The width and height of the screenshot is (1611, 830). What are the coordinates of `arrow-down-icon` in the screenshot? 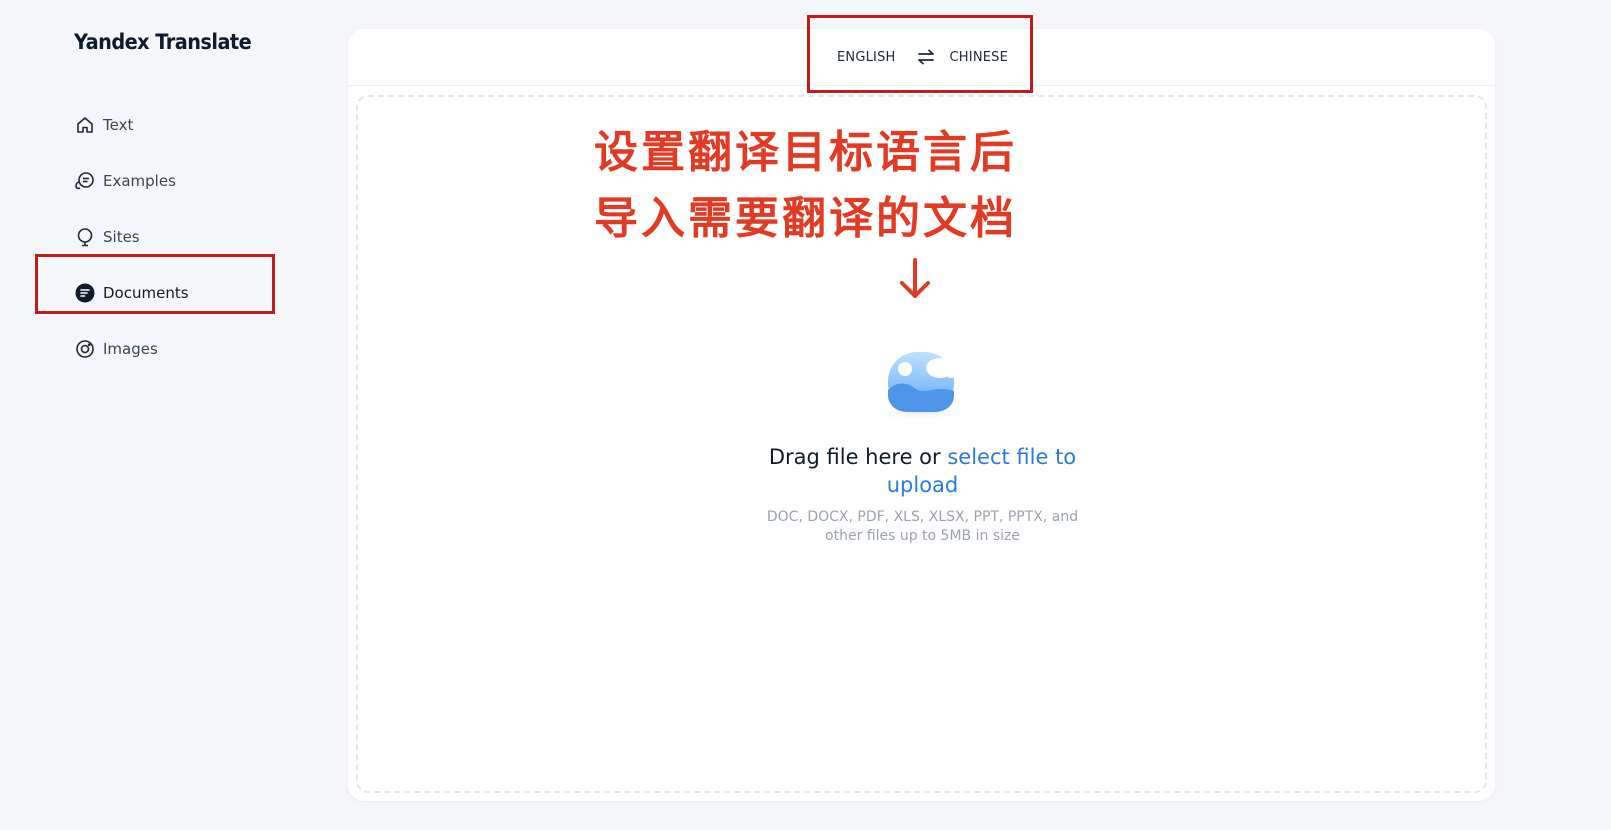 It's located at (915, 278).